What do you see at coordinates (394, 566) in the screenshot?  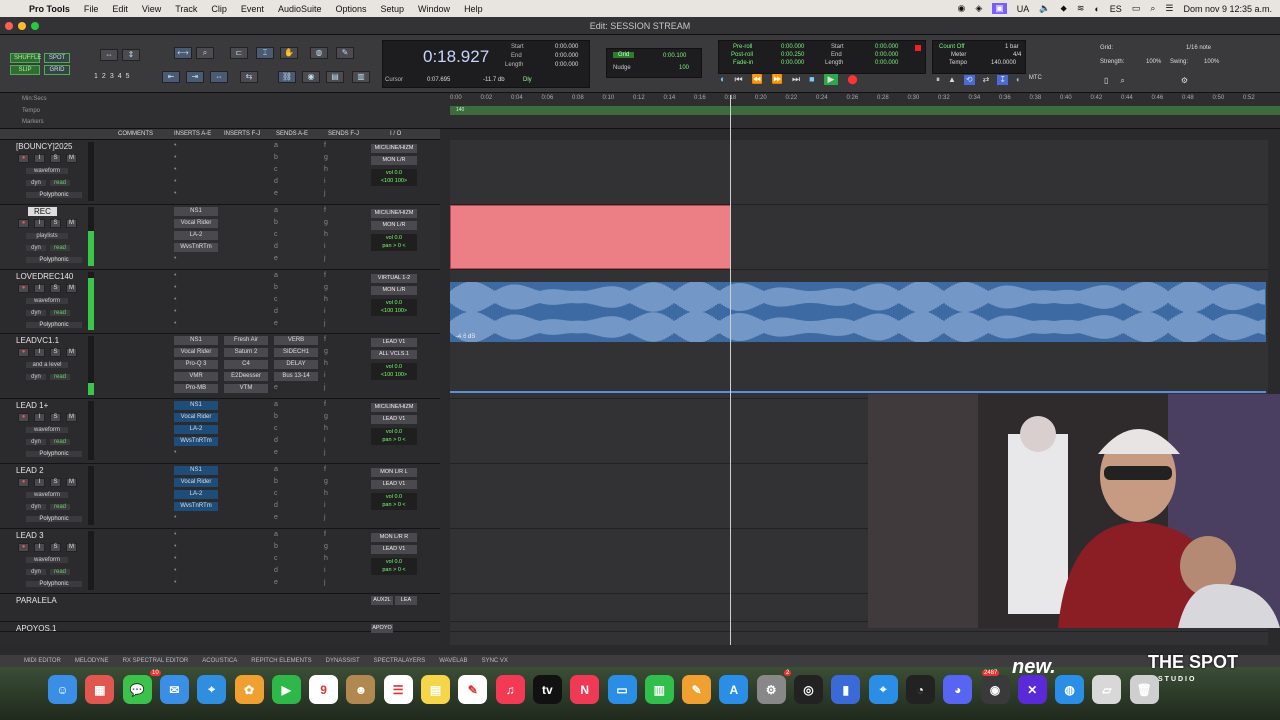 I see `volume-pan: vol 0.0 pan > 0 <` at bounding box center [394, 566].